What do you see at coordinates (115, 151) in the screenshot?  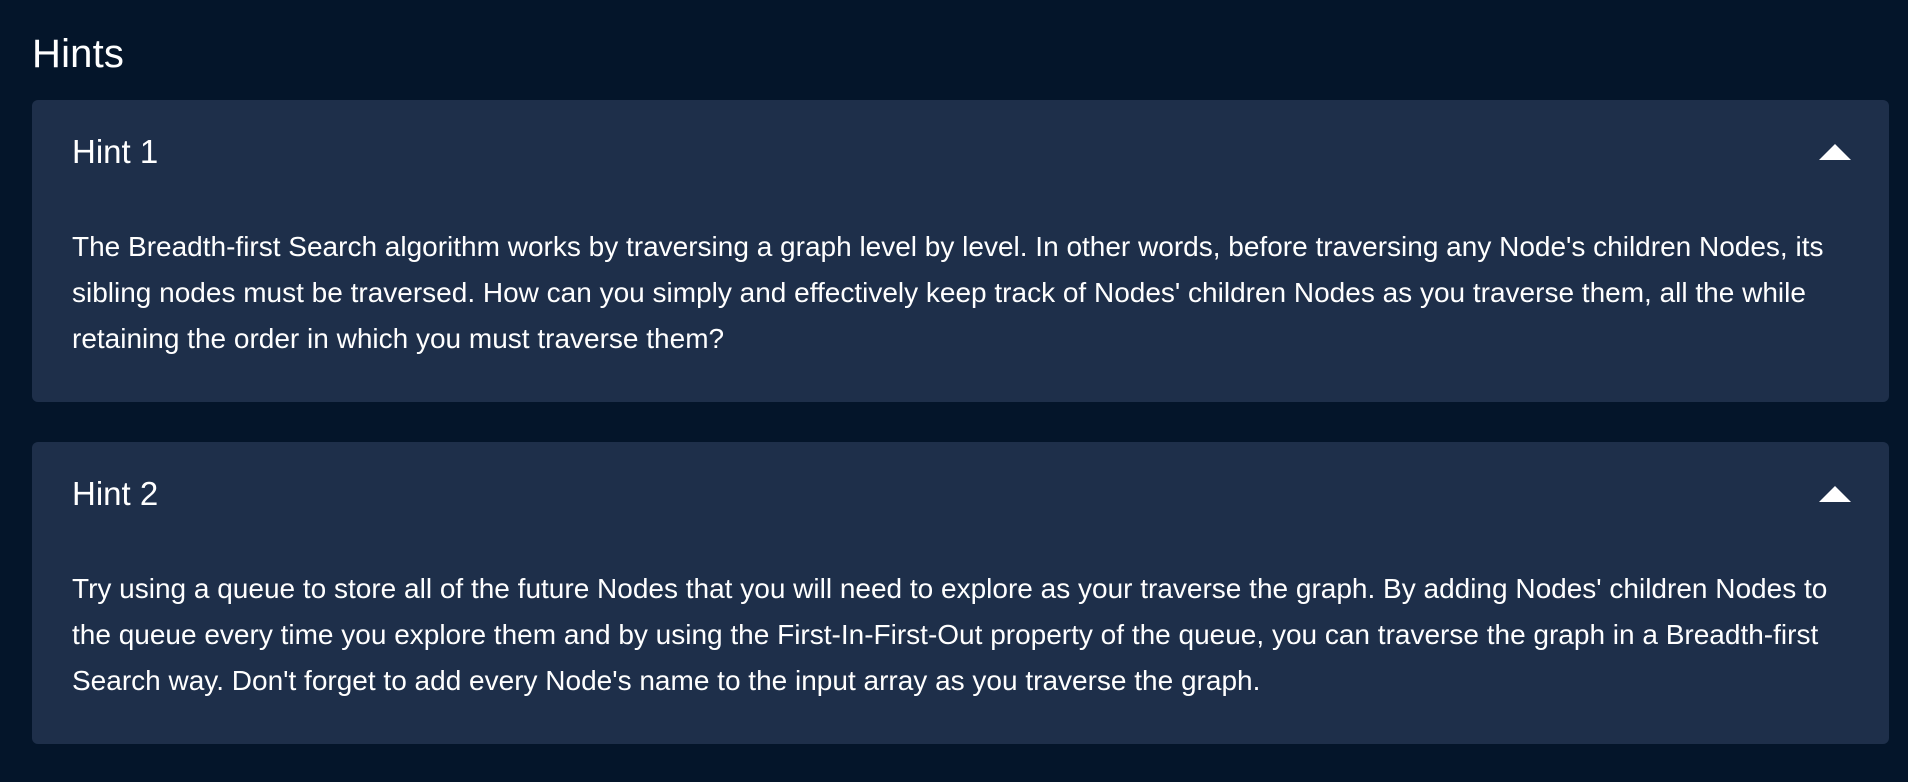 I see `hint-1-title: Hint 1` at bounding box center [115, 151].